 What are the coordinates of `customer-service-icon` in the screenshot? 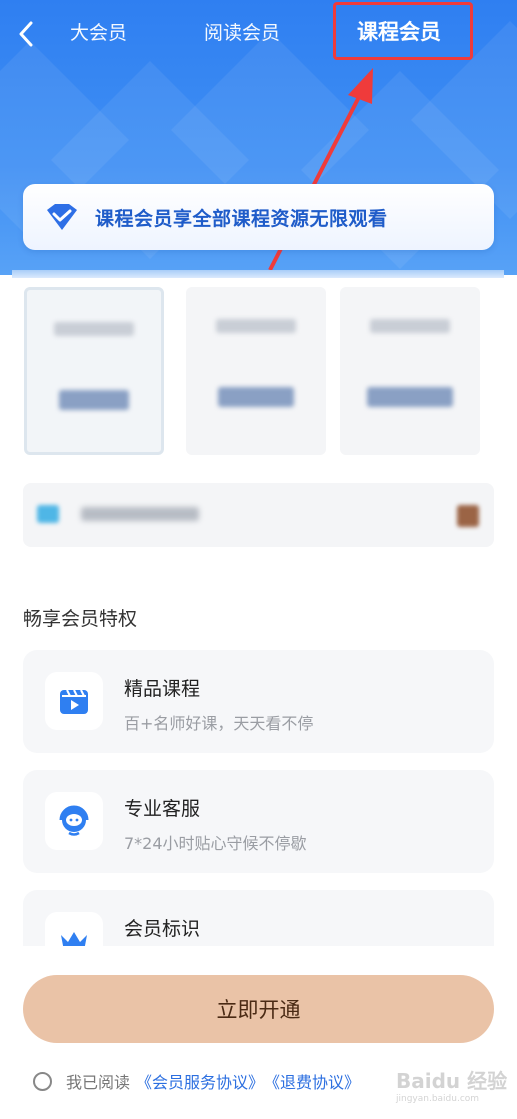 It's located at (74, 820).